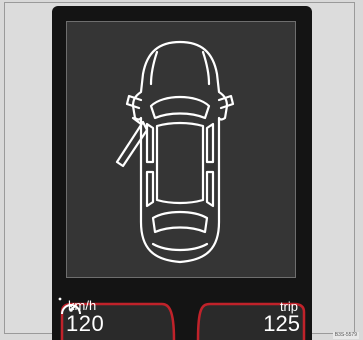  What do you see at coordinates (180, 163) in the screenshot?
I see `roof` at bounding box center [180, 163].